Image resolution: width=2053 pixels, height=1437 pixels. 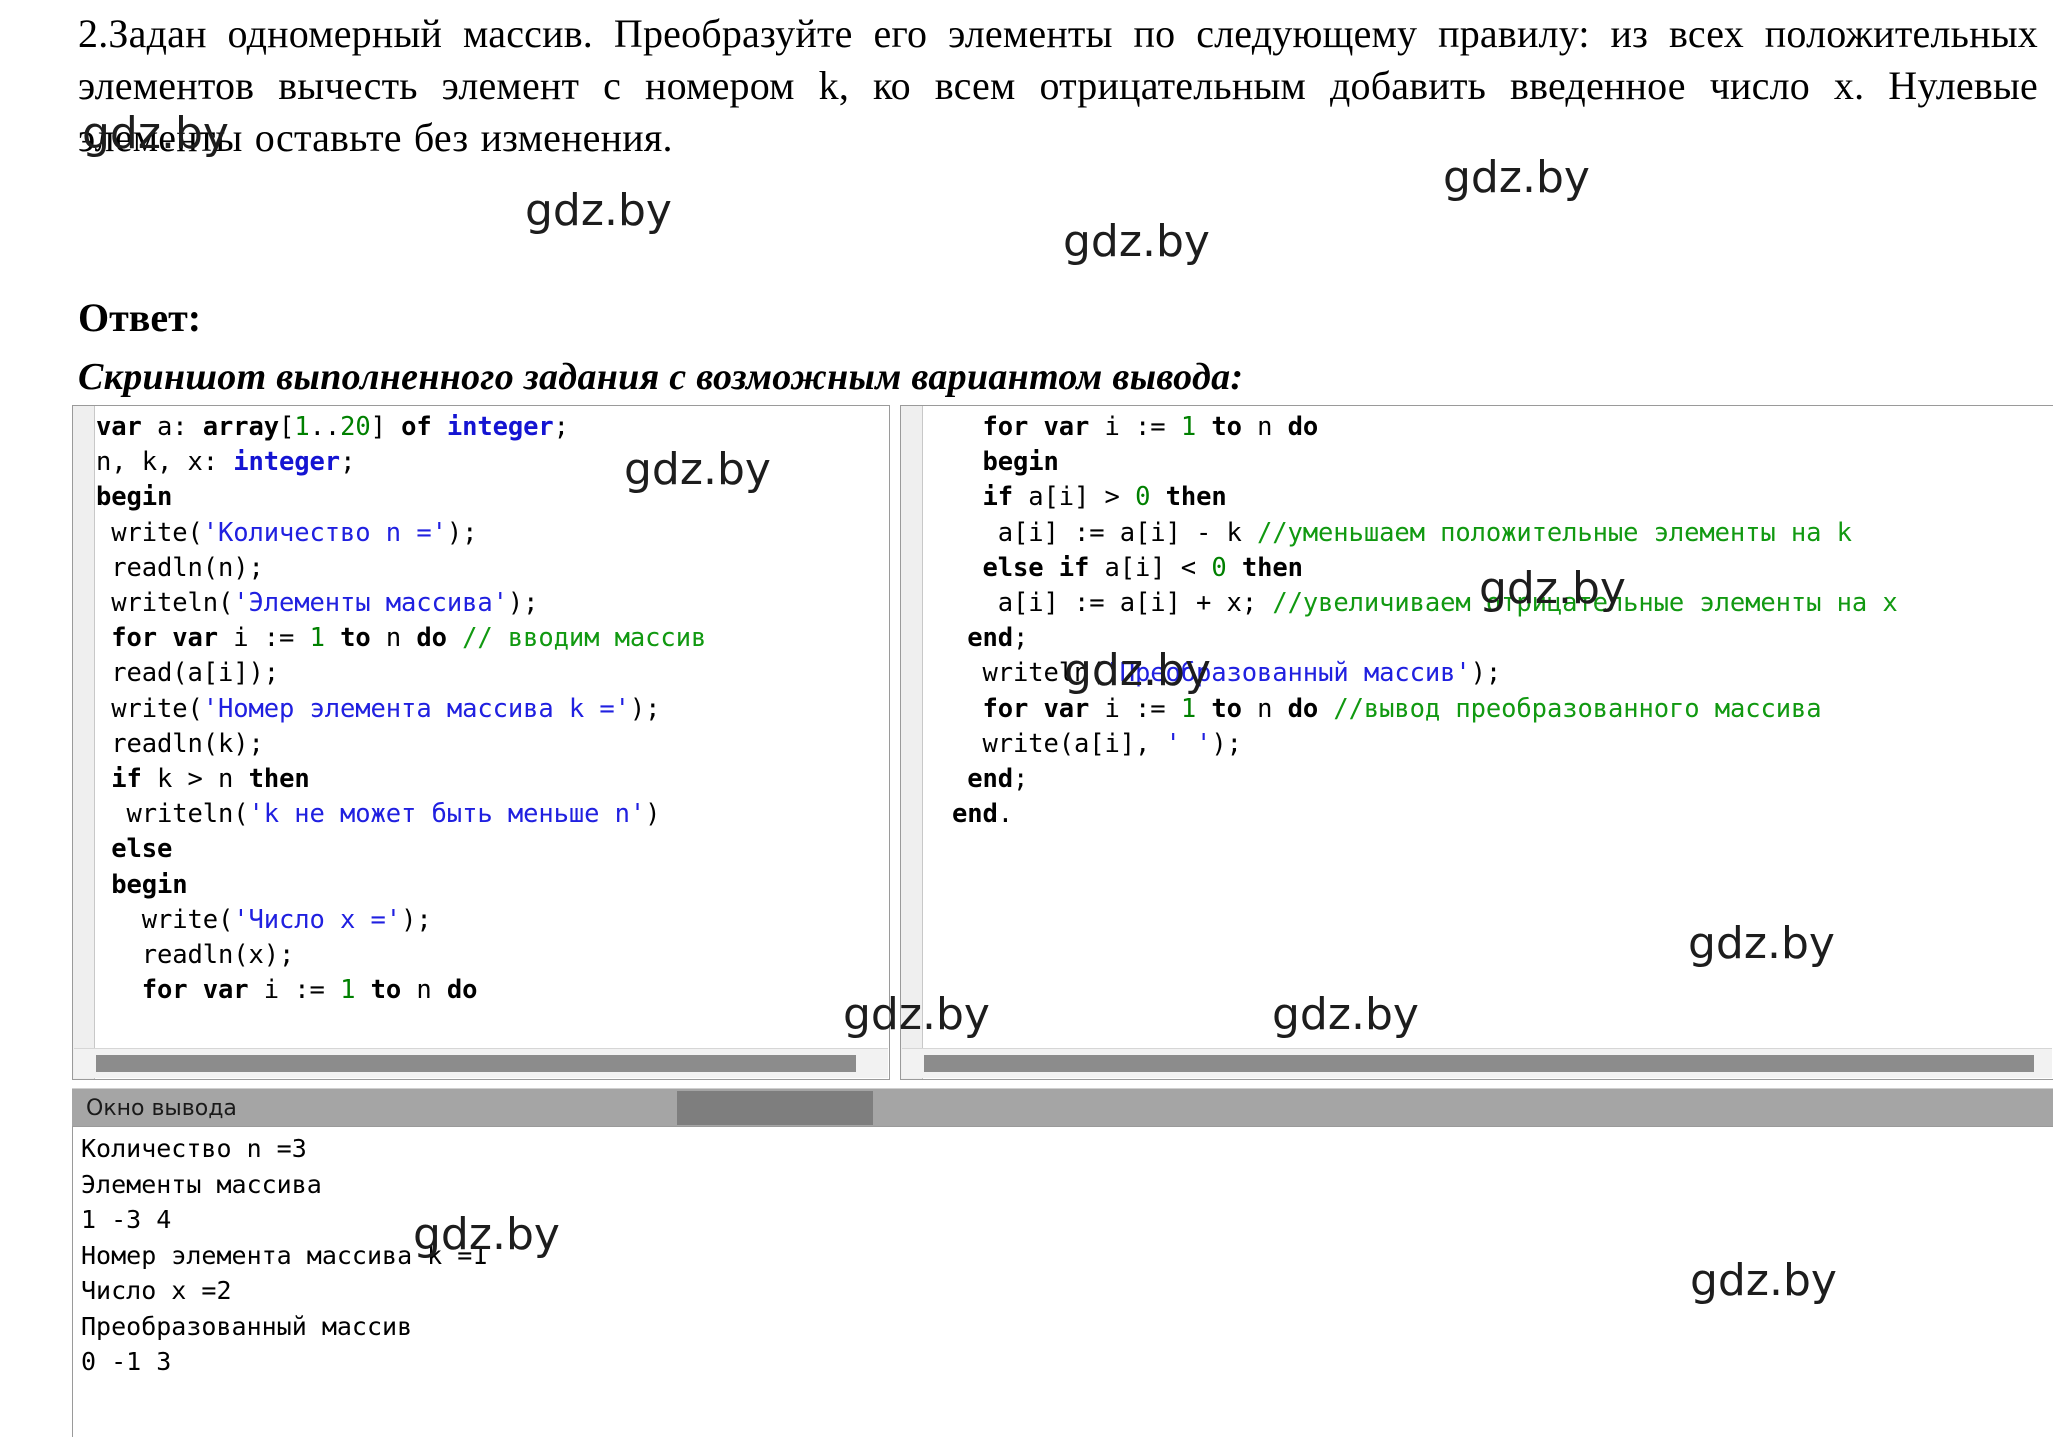 What do you see at coordinates (1074, 497) in the screenshot?
I see `code-token-pln: a[i] >` at bounding box center [1074, 497].